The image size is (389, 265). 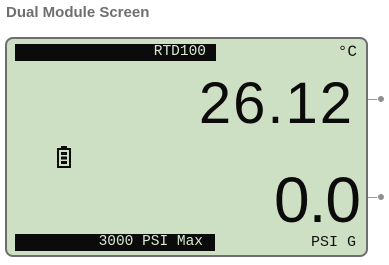 I want to click on primary-reading-callout, so click(x=378, y=100).